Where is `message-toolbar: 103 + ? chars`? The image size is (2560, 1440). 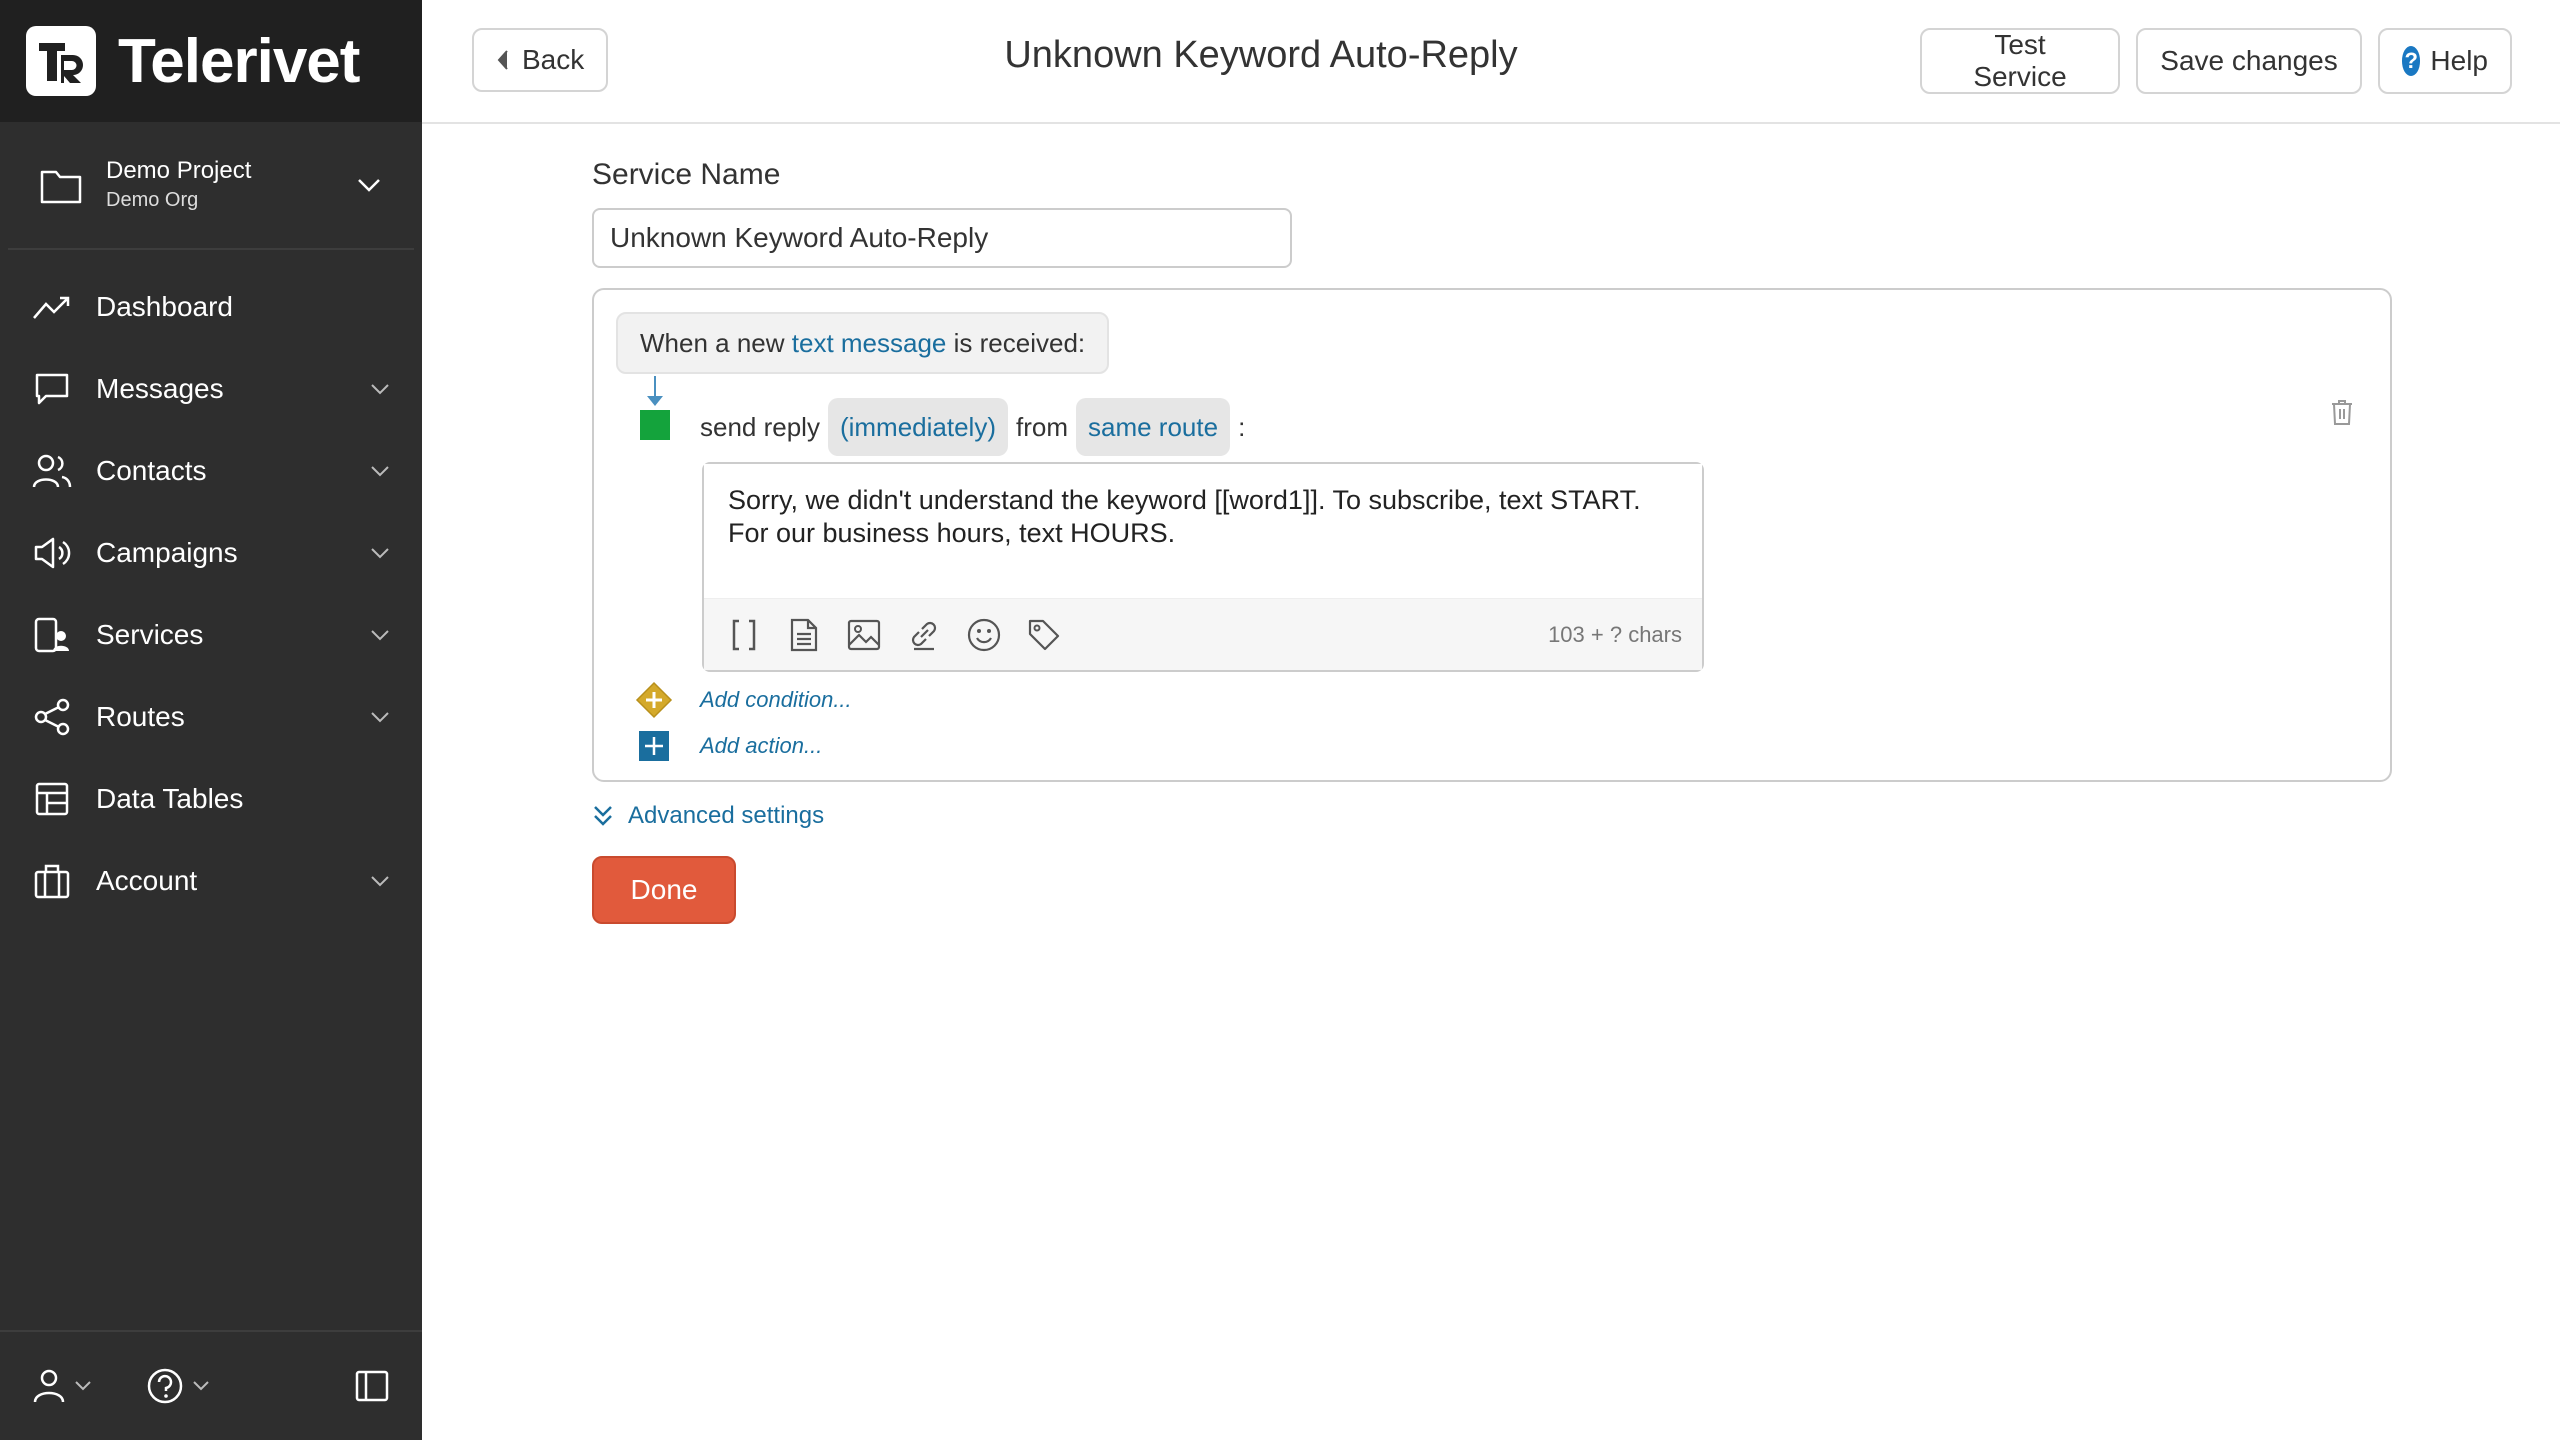 message-toolbar: 103 + ? chars is located at coordinates (1203, 634).